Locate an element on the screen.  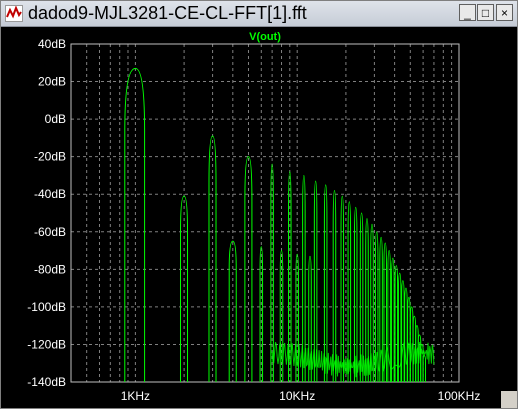
waveform-icon is located at coordinates (14, 13).